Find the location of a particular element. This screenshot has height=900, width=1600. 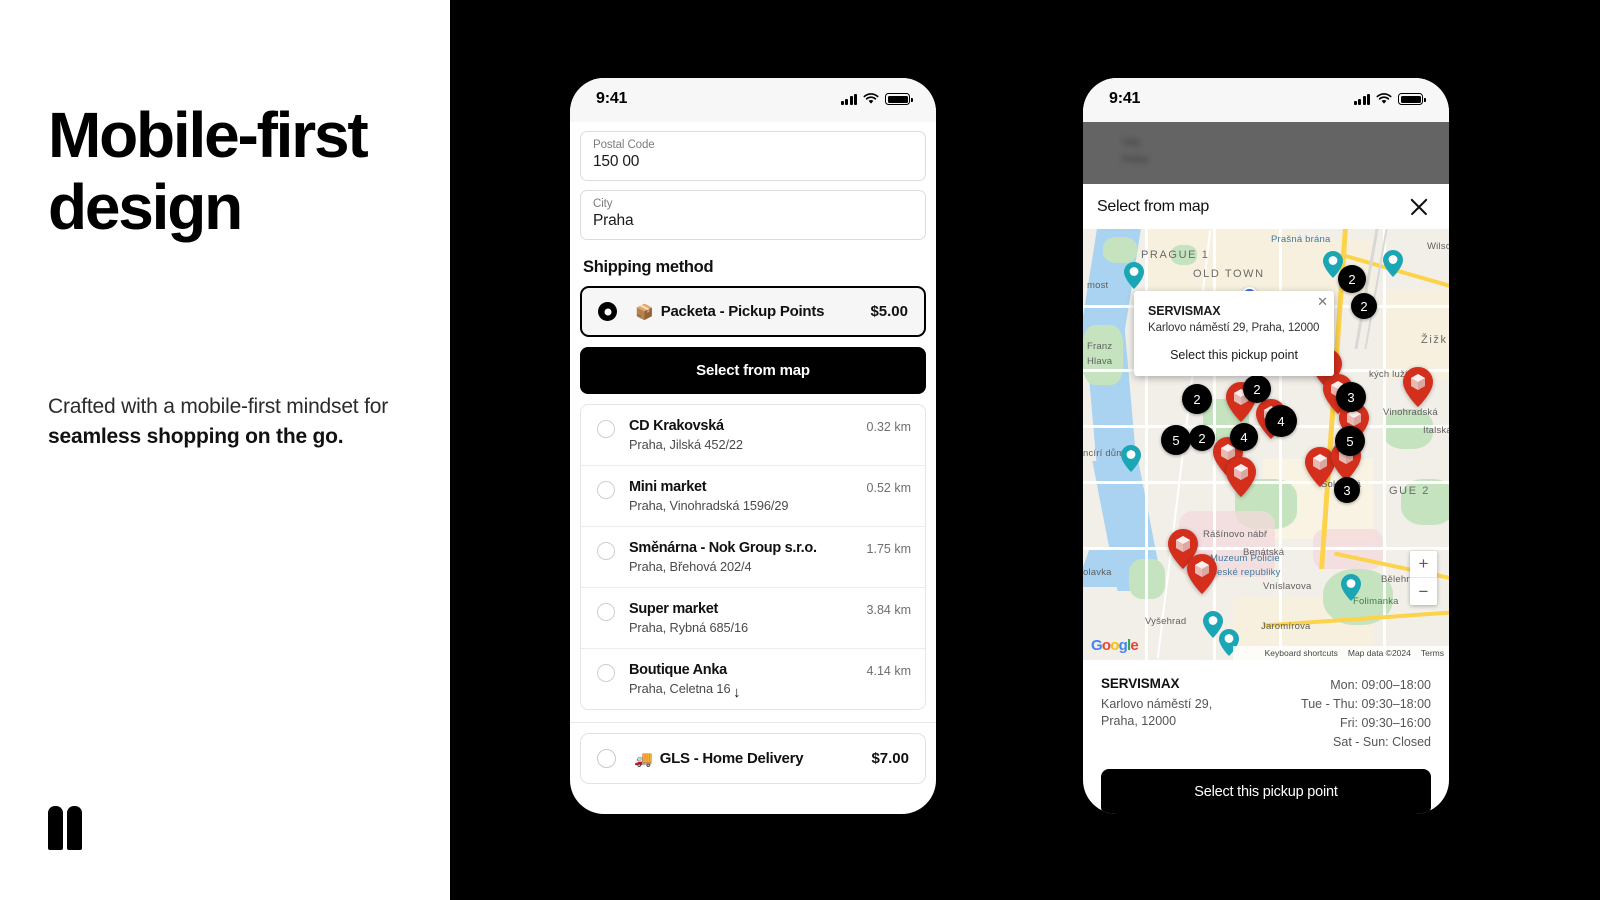

subcopy-plain: Crafted with a mobile-first mindset for is located at coordinates (218, 406).